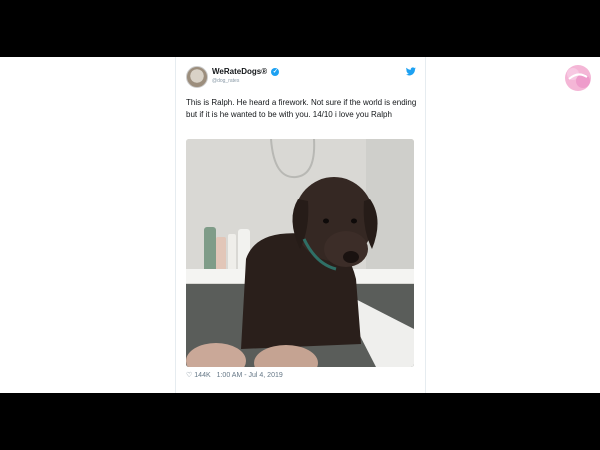 This screenshot has width=600, height=450. What do you see at coordinates (197, 77) in the screenshot?
I see `avatar` at bounding box center [197, 77].